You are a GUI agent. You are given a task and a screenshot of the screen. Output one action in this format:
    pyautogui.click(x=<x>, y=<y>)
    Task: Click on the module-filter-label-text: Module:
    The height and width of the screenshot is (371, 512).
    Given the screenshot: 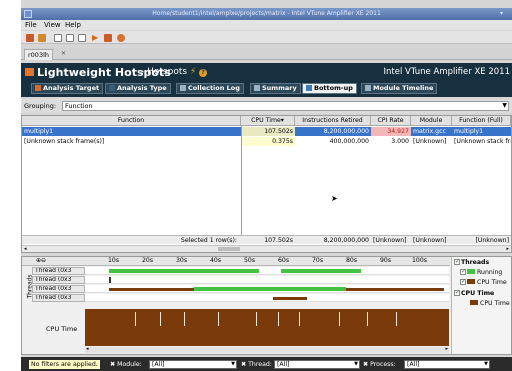 What is the action you would take?
    pyautogui.click(x=129, y=364)
    